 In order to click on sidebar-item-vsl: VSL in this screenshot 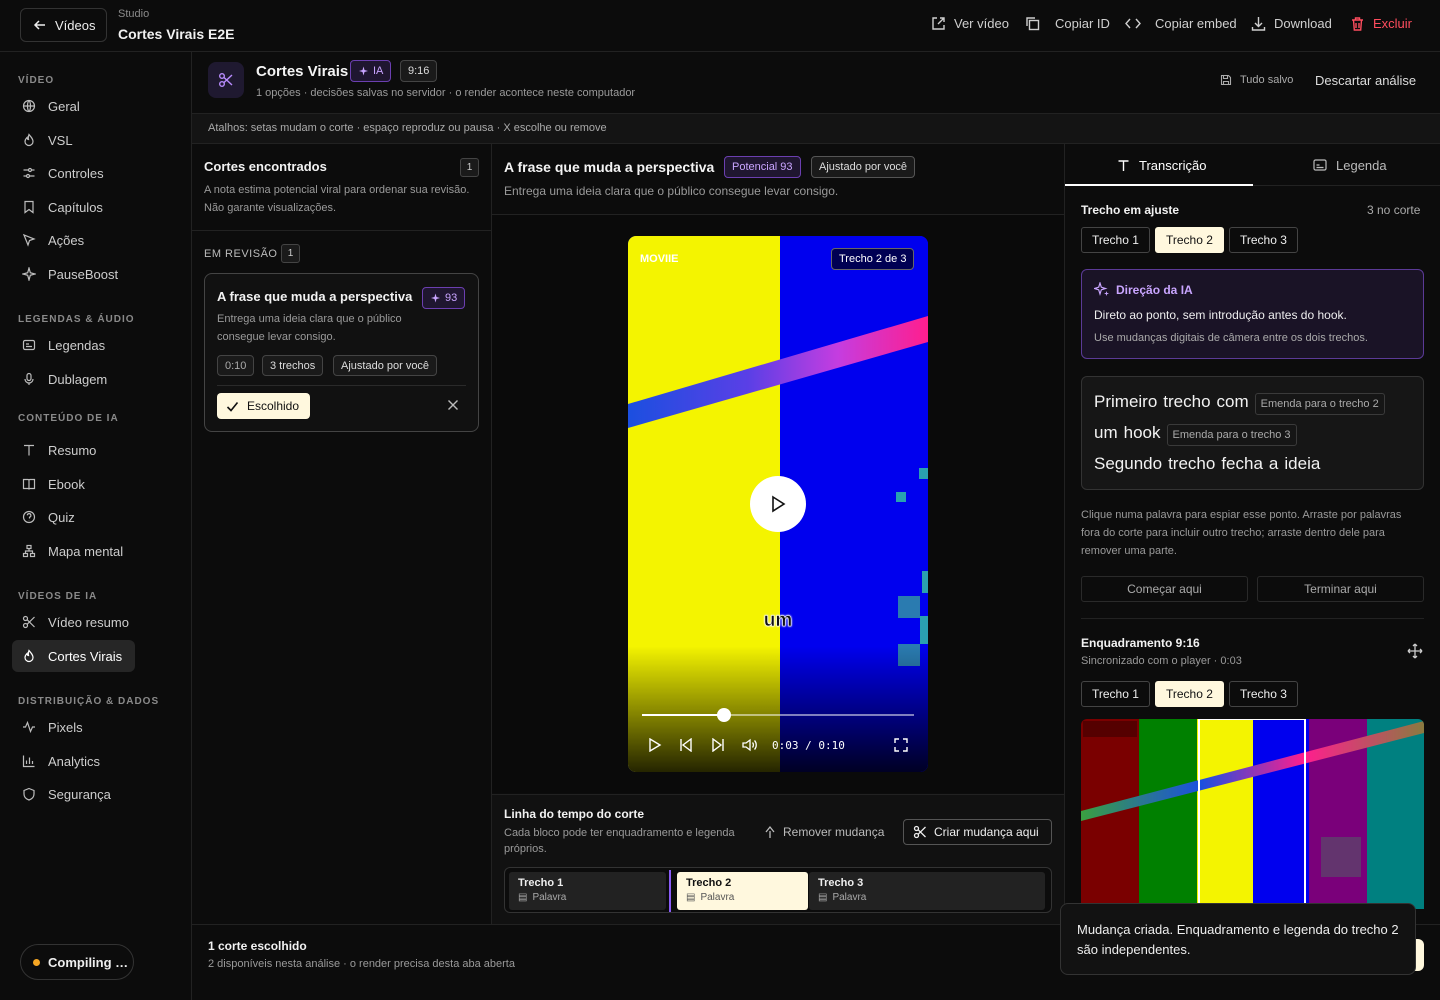, I will do `click(96, 140)`.